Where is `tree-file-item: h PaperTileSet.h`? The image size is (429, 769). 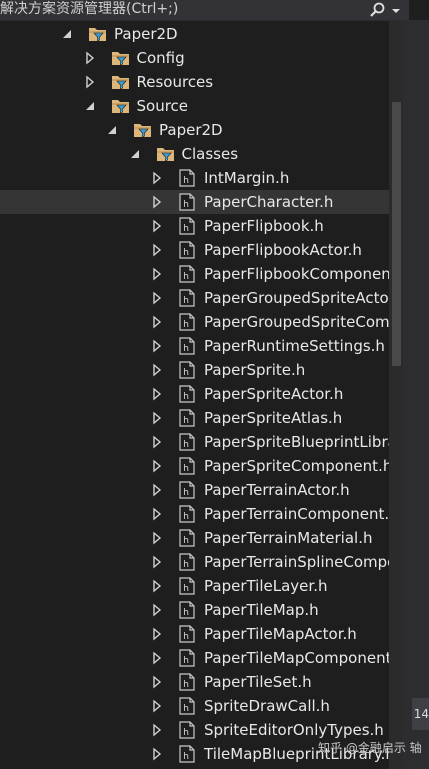
tree-file-item: h PaperTileSet.h is located at coordinates (194, 682).